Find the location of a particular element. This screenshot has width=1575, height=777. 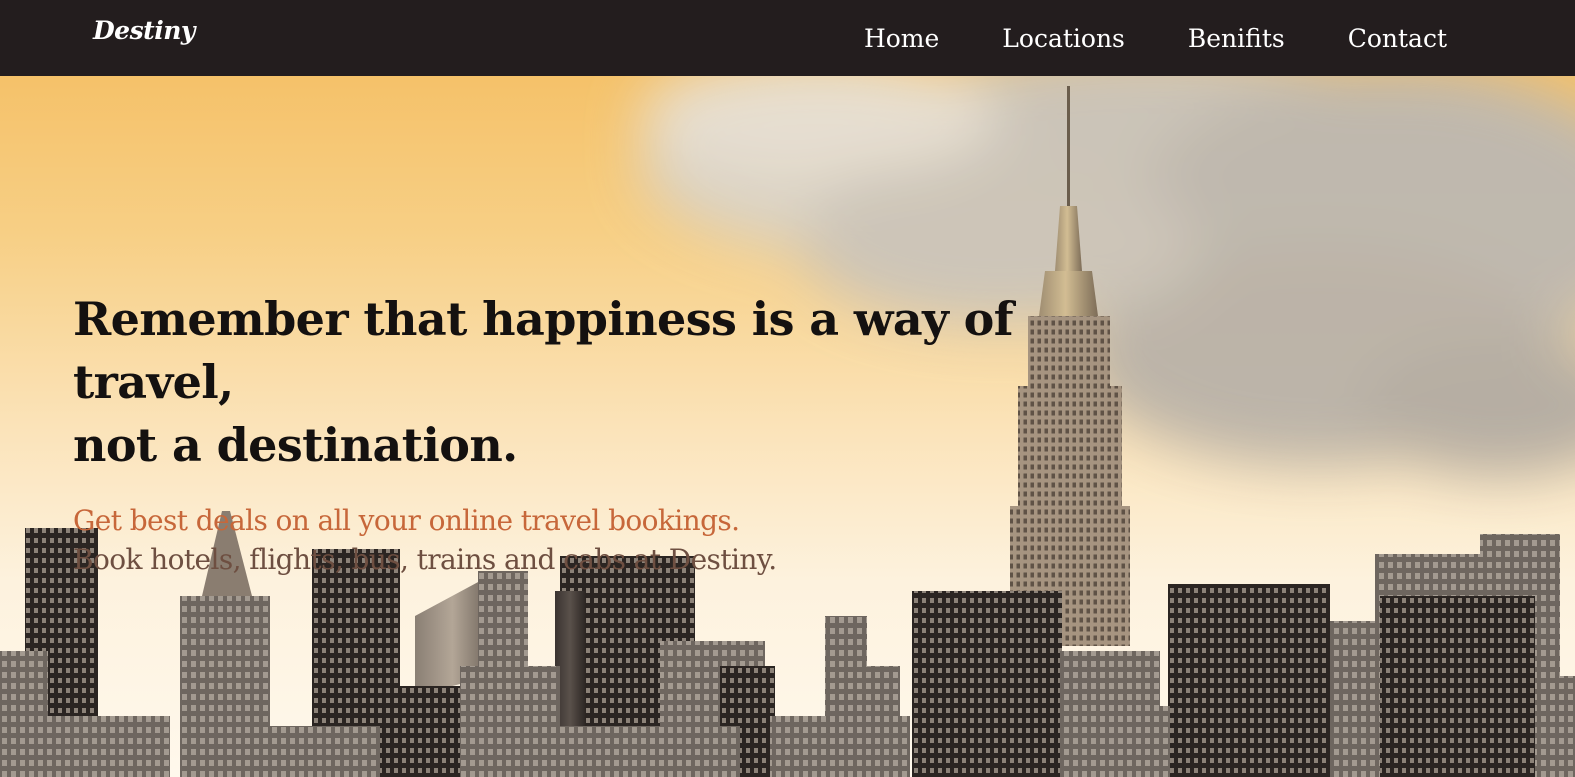

nav-links: Home Locations Benifits Contact is located at coordinates (1155, 38).